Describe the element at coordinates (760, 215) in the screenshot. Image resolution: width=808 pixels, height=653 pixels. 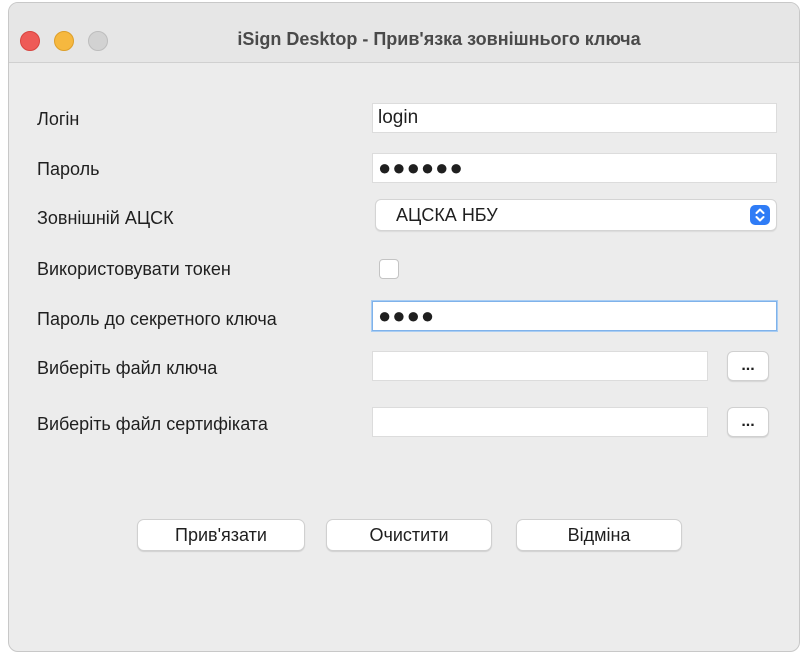
I see `chevron-updown-icon` at that location.